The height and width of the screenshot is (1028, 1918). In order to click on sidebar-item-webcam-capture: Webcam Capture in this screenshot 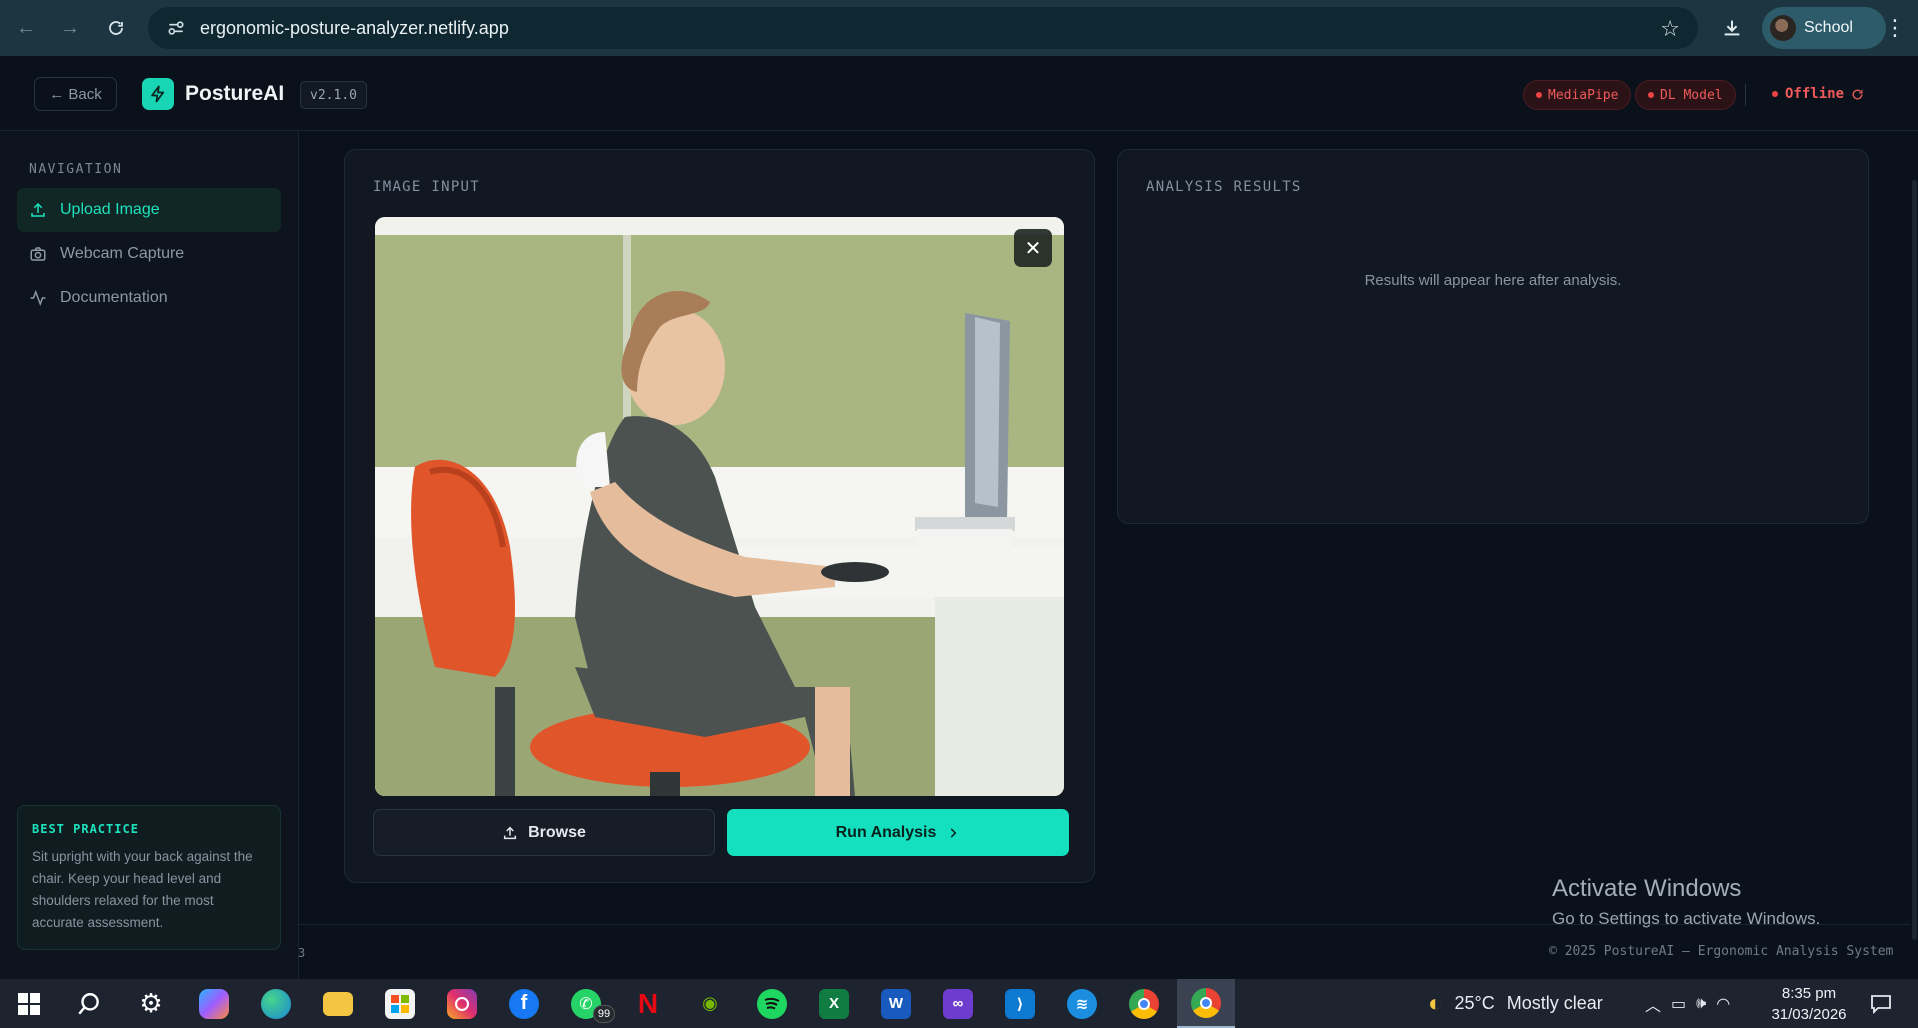, I will do `click(149, 254)`.